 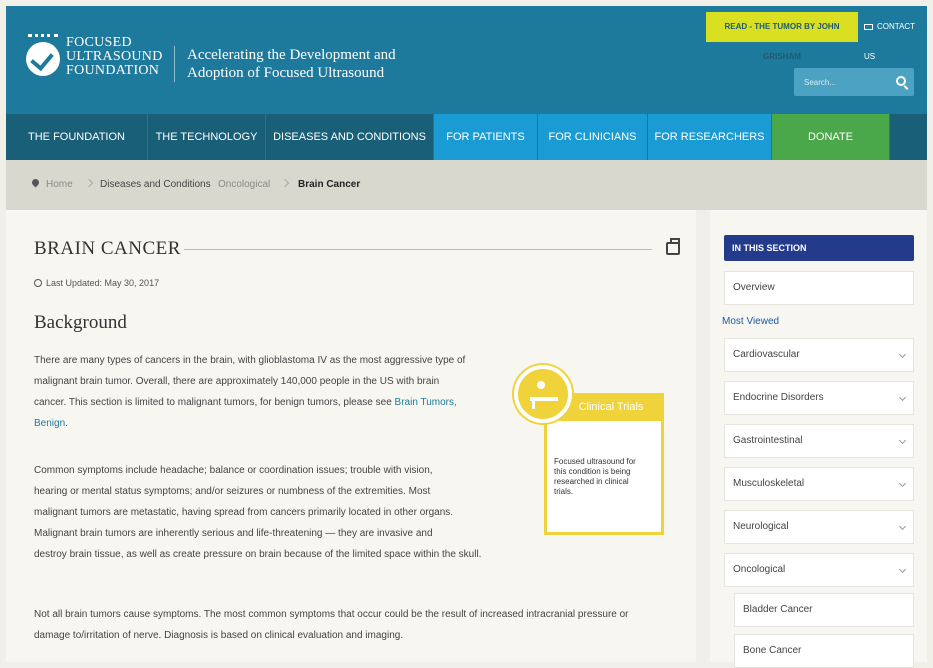 I want to click on nav-for-researchers: FOR RESEARCHERS, so click(x=710, y=137).